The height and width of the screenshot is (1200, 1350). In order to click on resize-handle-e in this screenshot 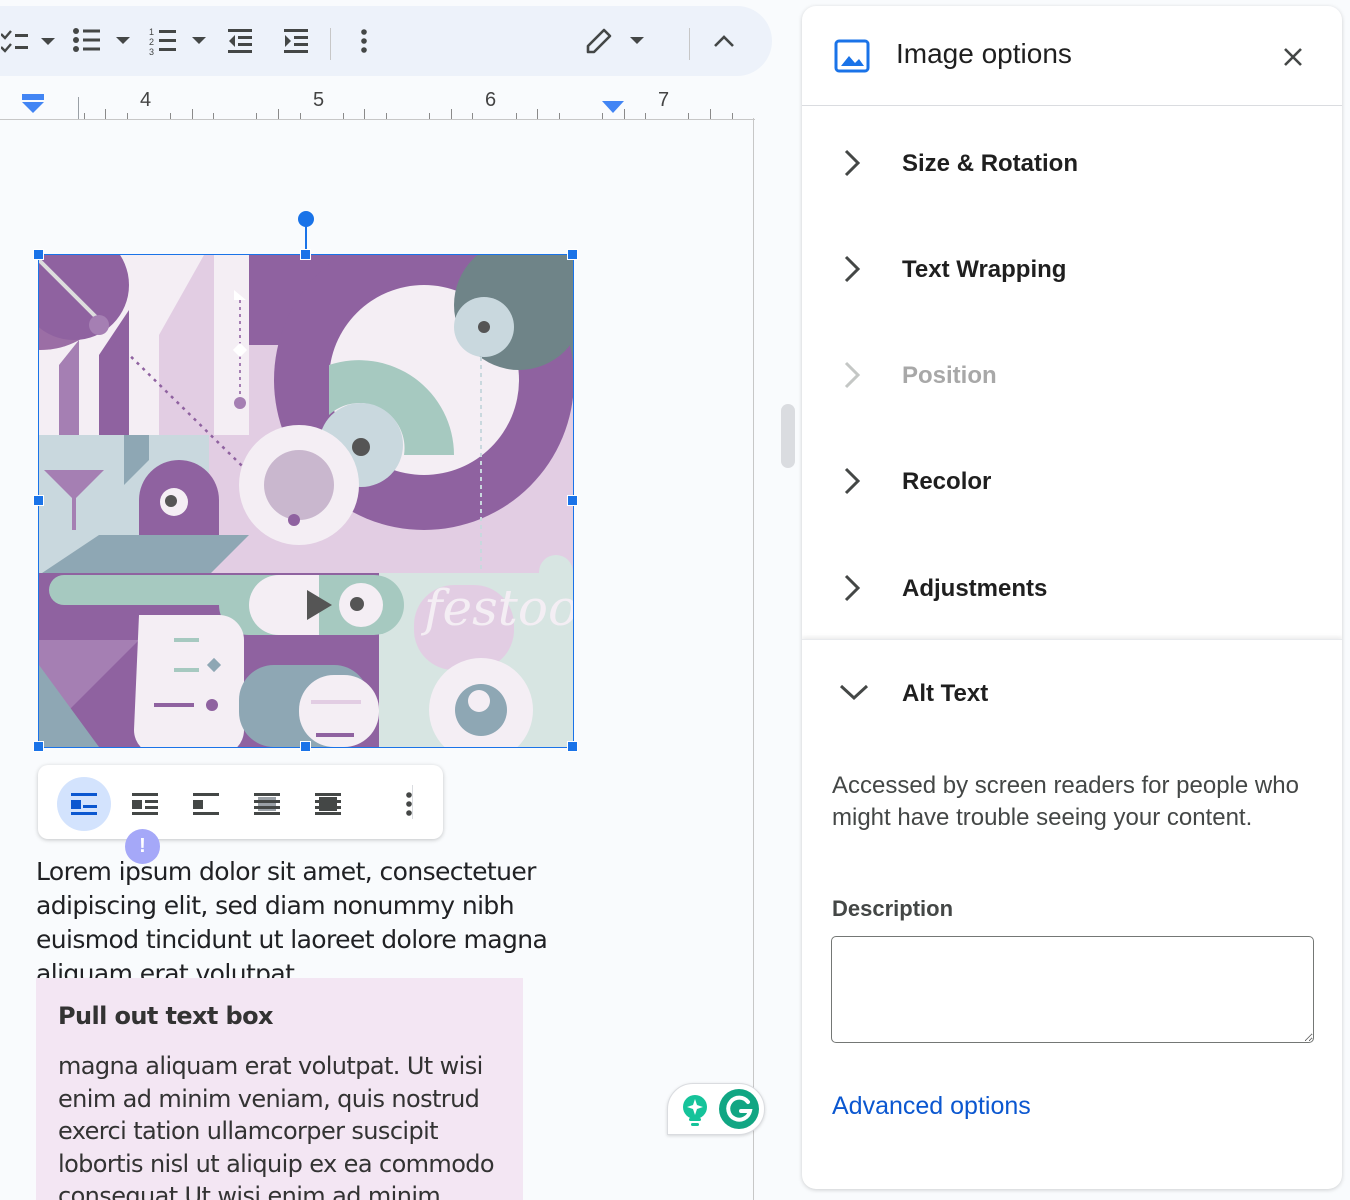, I will do `click(572, 500)`.